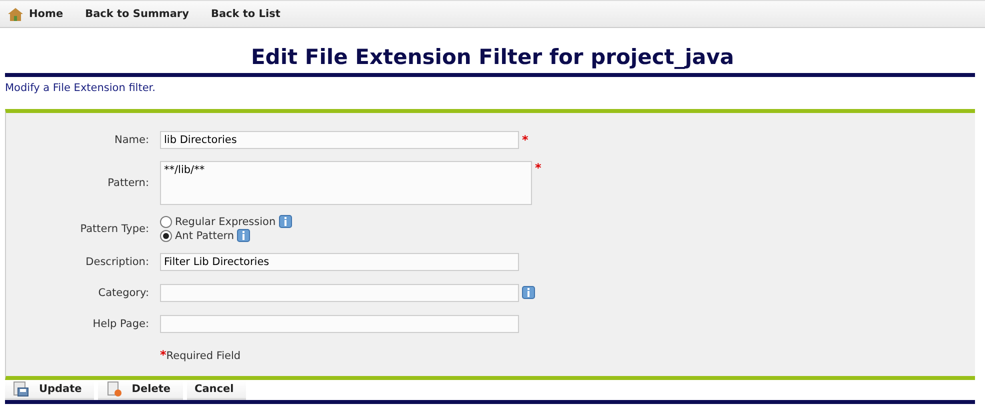 This screenshot has height=411, width=985. I want to click on field-label: Description:, so click(117, 262).